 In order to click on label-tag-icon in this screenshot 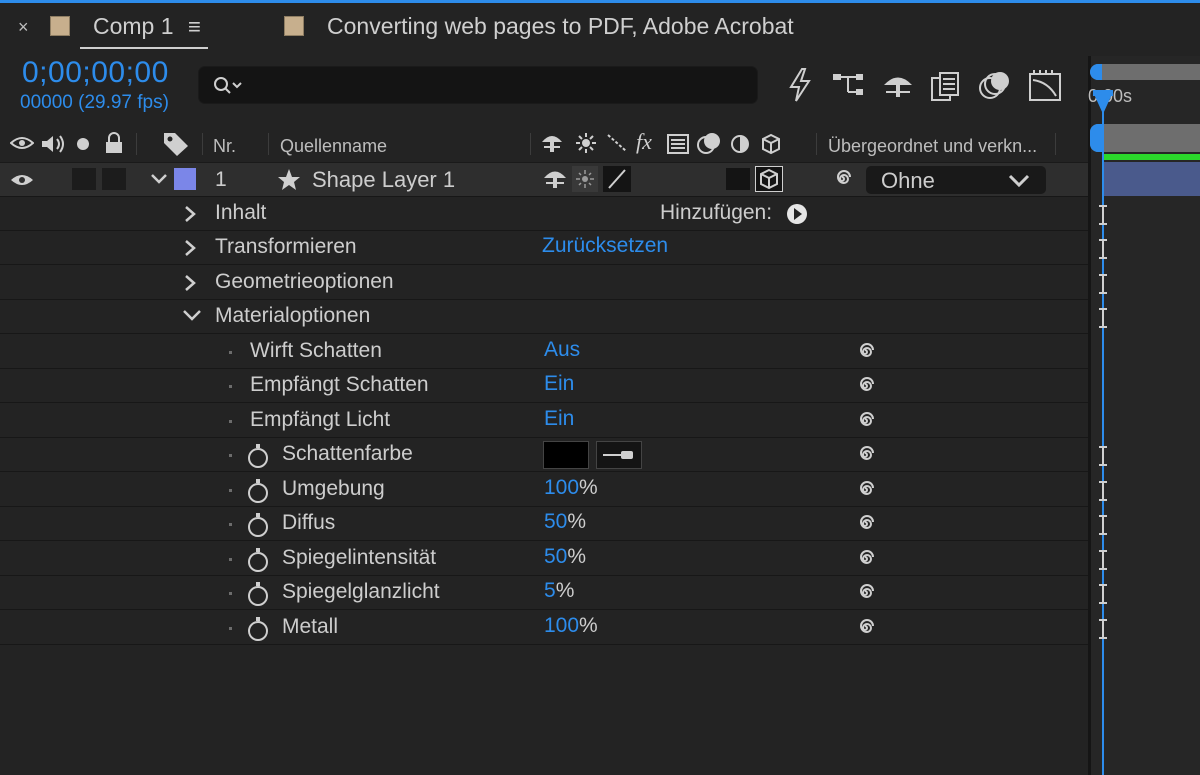, I will do `click(176, 144)`.